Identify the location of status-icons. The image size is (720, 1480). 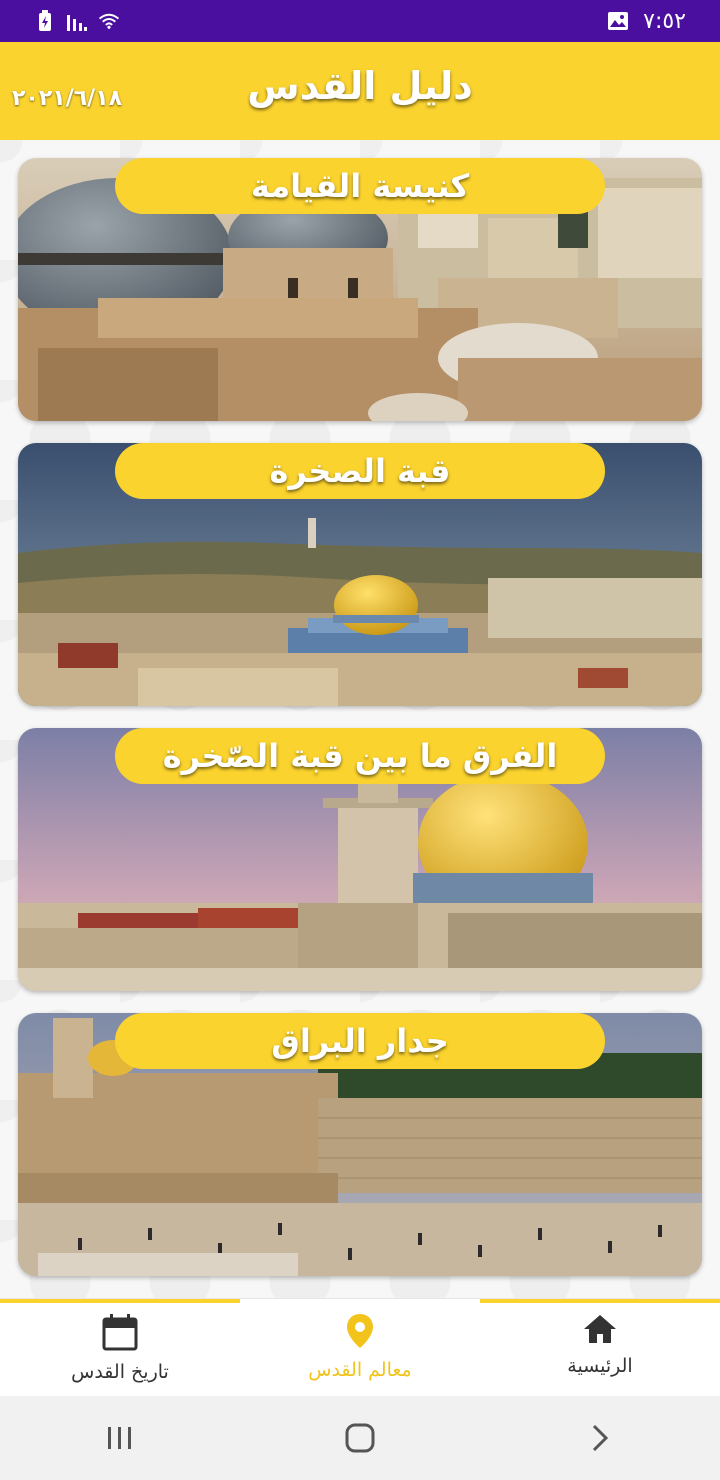
(77, 21).